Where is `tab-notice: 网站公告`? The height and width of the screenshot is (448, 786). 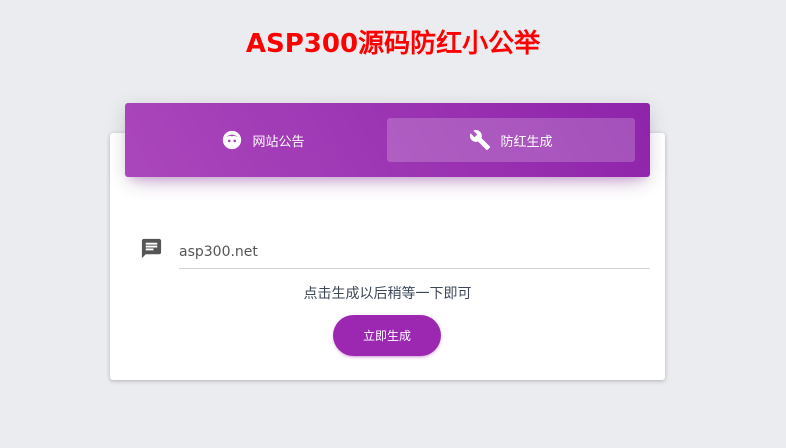
tab-notice: 网站公告 is located at coordinates (263, 140).